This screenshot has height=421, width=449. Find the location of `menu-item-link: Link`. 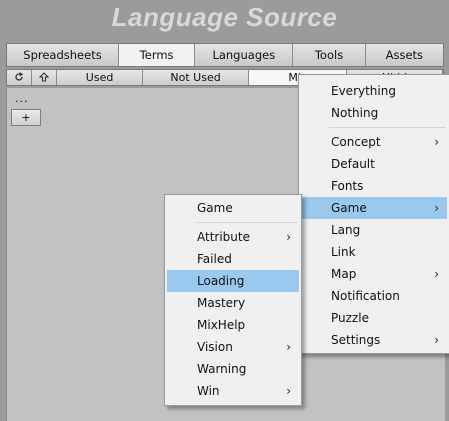

menu-item-link: Link is located at coordinates (374, 252).